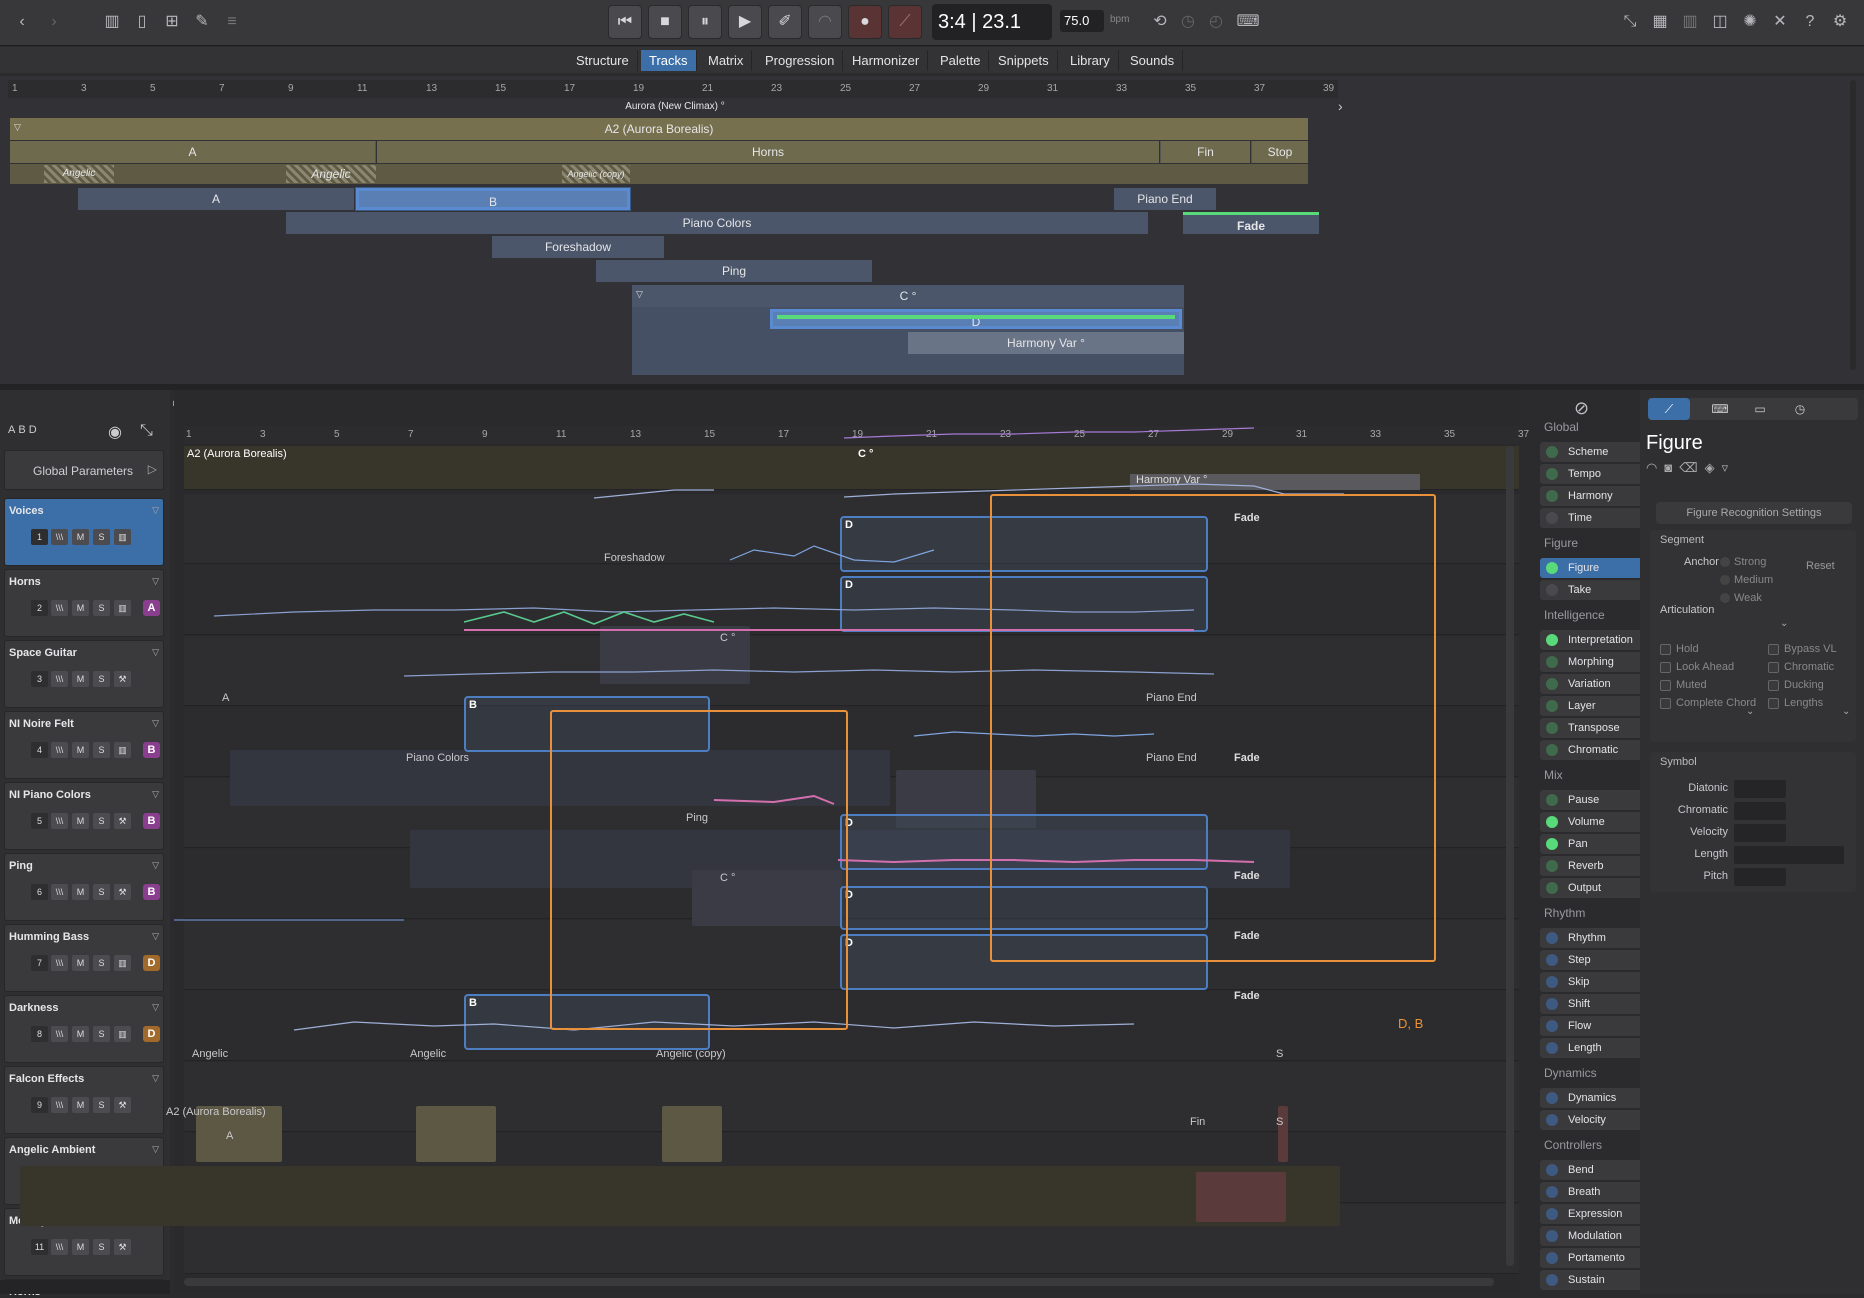  I want to click on inspector-item: Portamento, so click(1596, 1258).